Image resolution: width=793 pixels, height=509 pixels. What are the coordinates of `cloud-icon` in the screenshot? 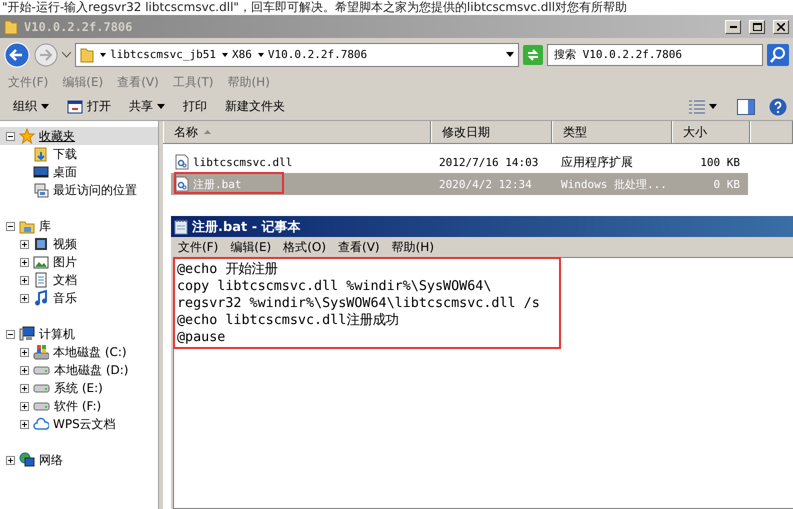 It's located at (41, 424).